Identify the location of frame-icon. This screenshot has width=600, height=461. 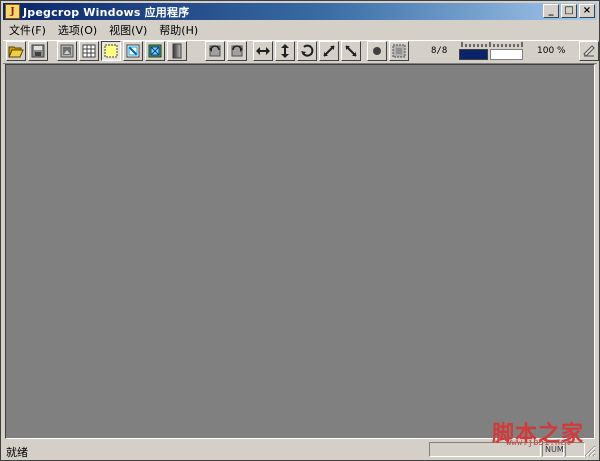
(399, 51).